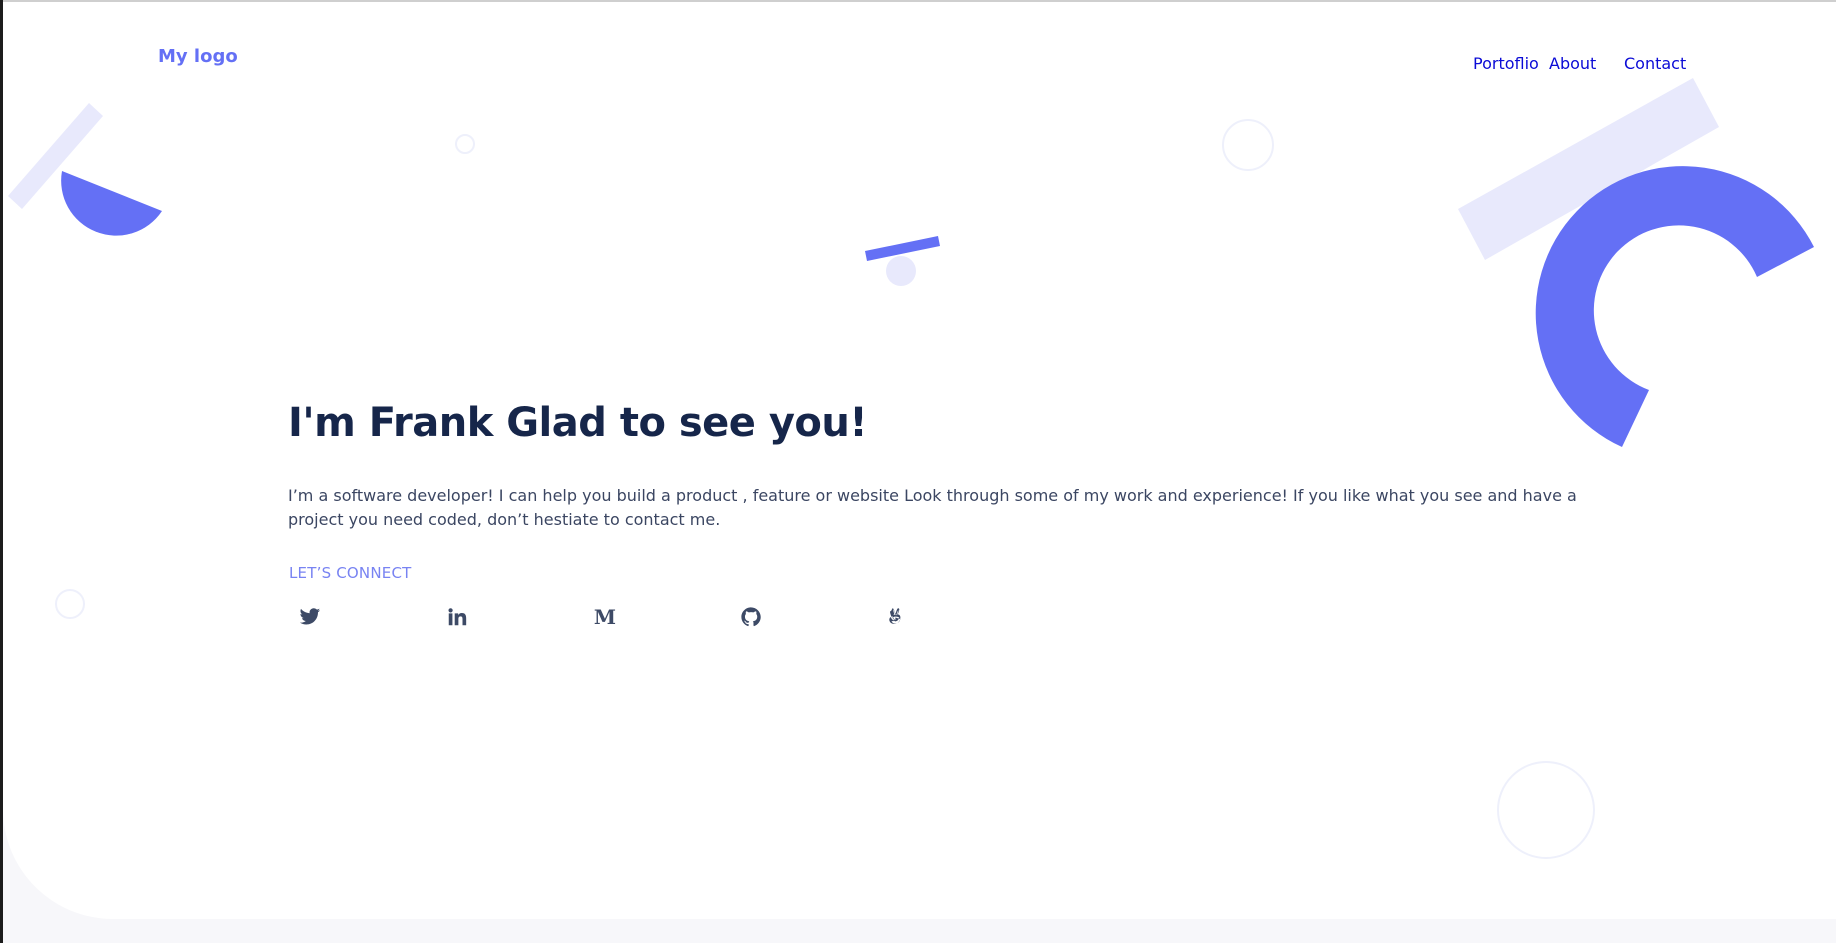 This screenshot has width=1836, height=943. I want to click on angellist-icon, so click(896, 617).